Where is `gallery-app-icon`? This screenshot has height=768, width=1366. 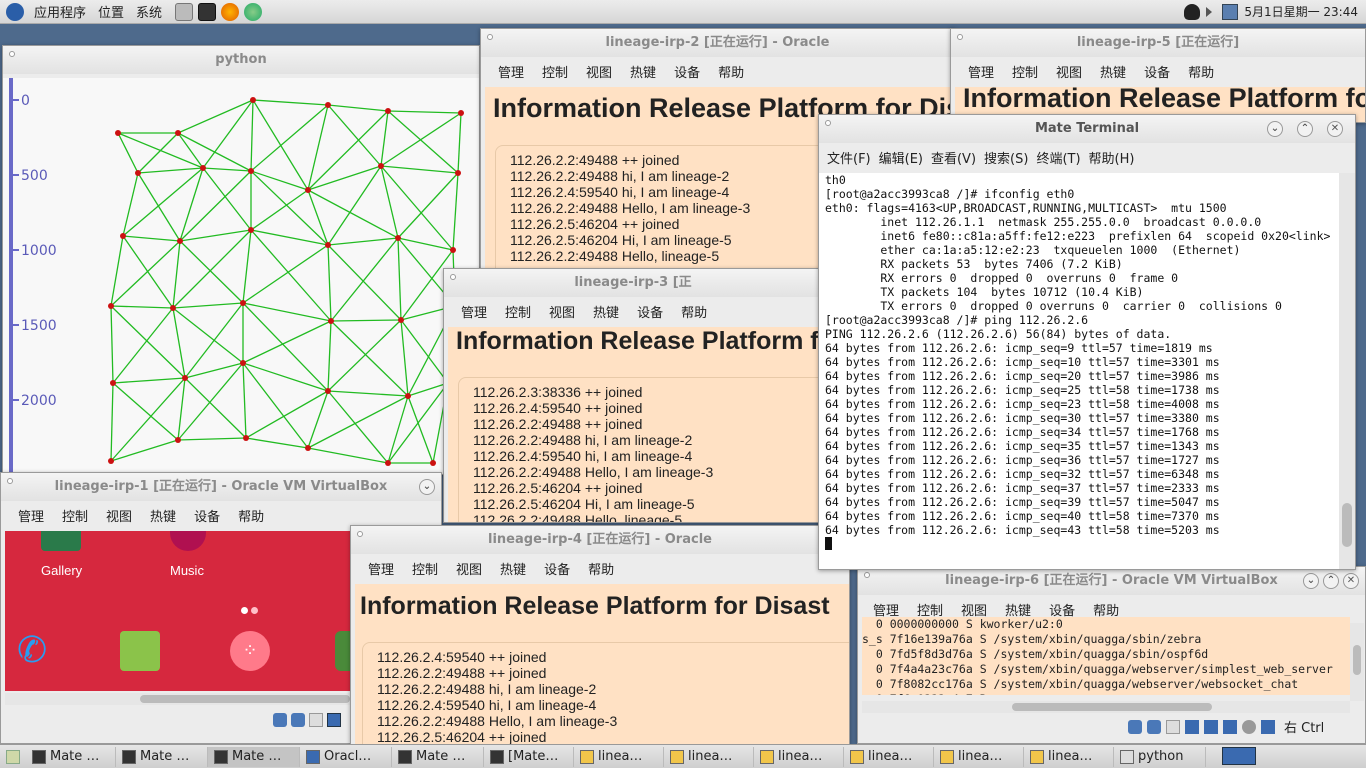
gallery-app-icon is located at coordinates (61, 541).